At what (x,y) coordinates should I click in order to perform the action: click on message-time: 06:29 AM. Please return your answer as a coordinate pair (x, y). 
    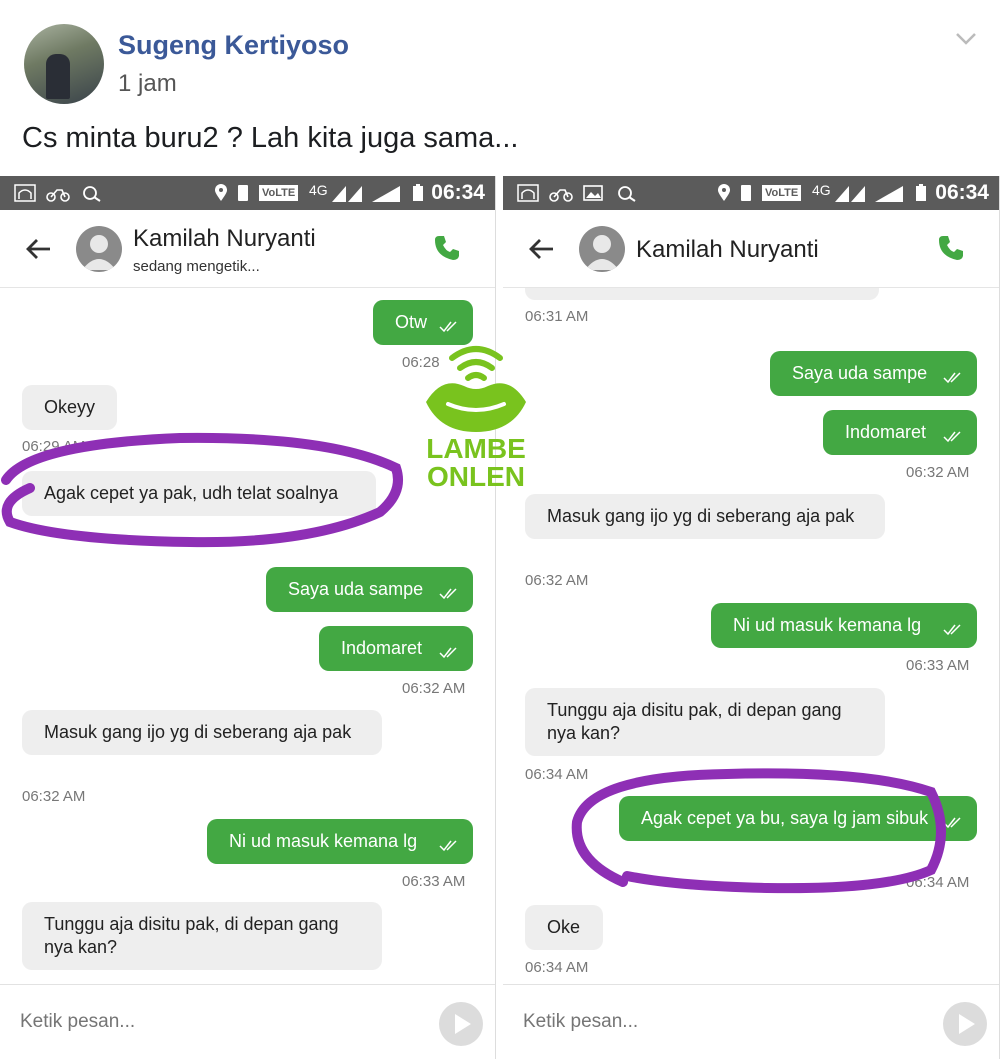
    Looking at the image, I should click on (54, 446).